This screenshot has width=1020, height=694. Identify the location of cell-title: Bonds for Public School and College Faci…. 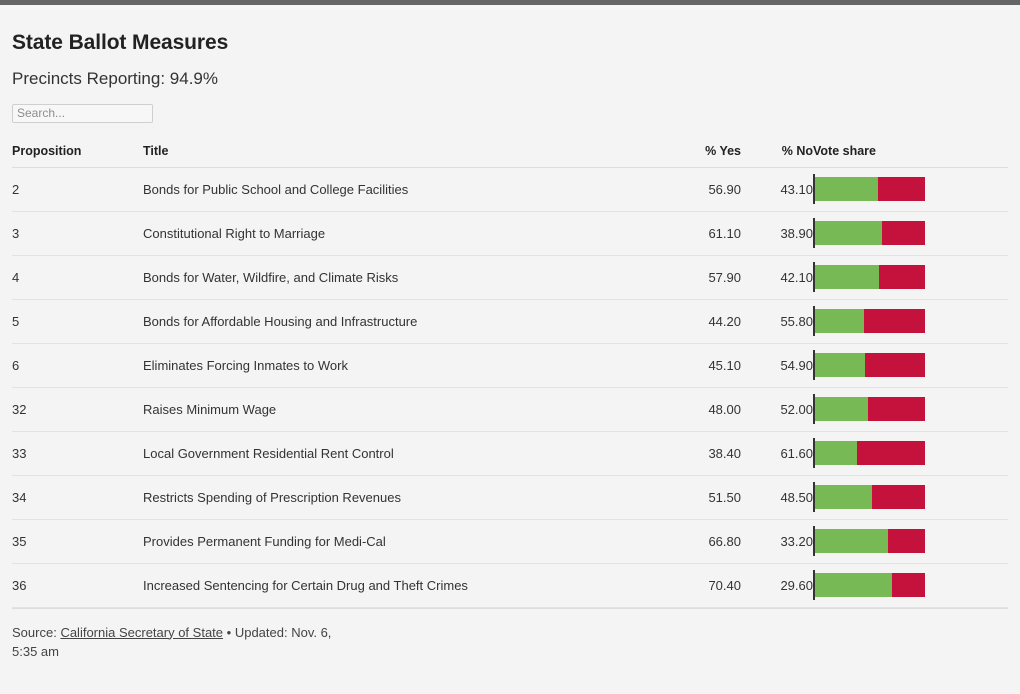
(405, 189).